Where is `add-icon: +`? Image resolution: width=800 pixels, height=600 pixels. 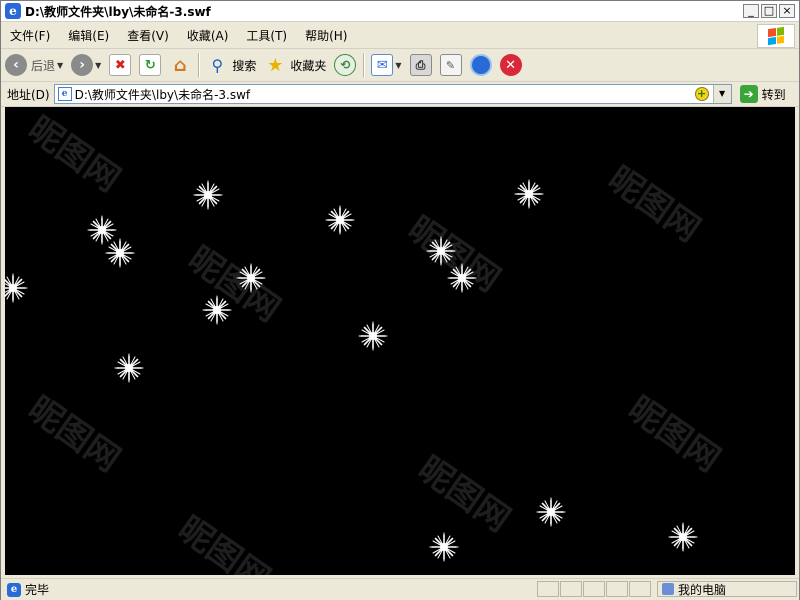
add-icon: + is located at coordinates (701, 94).